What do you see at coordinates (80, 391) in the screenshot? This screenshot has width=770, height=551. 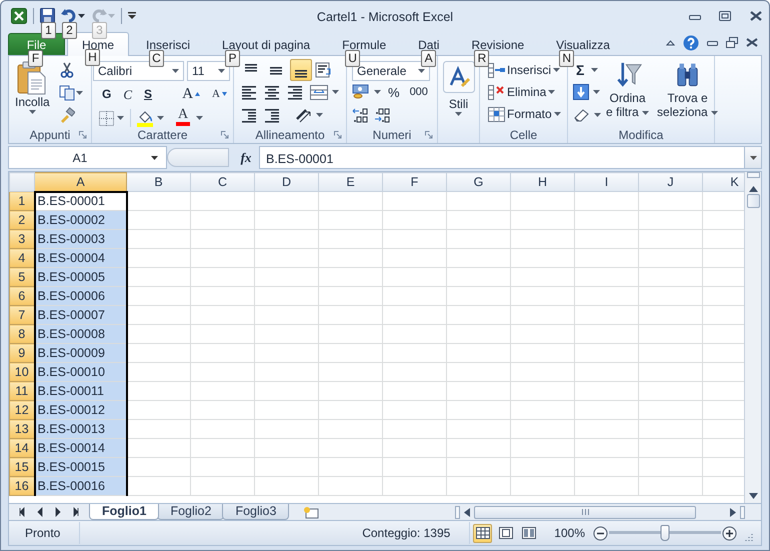 I see `table-cell: B.ES-00011` at bounding box center [80, 391].